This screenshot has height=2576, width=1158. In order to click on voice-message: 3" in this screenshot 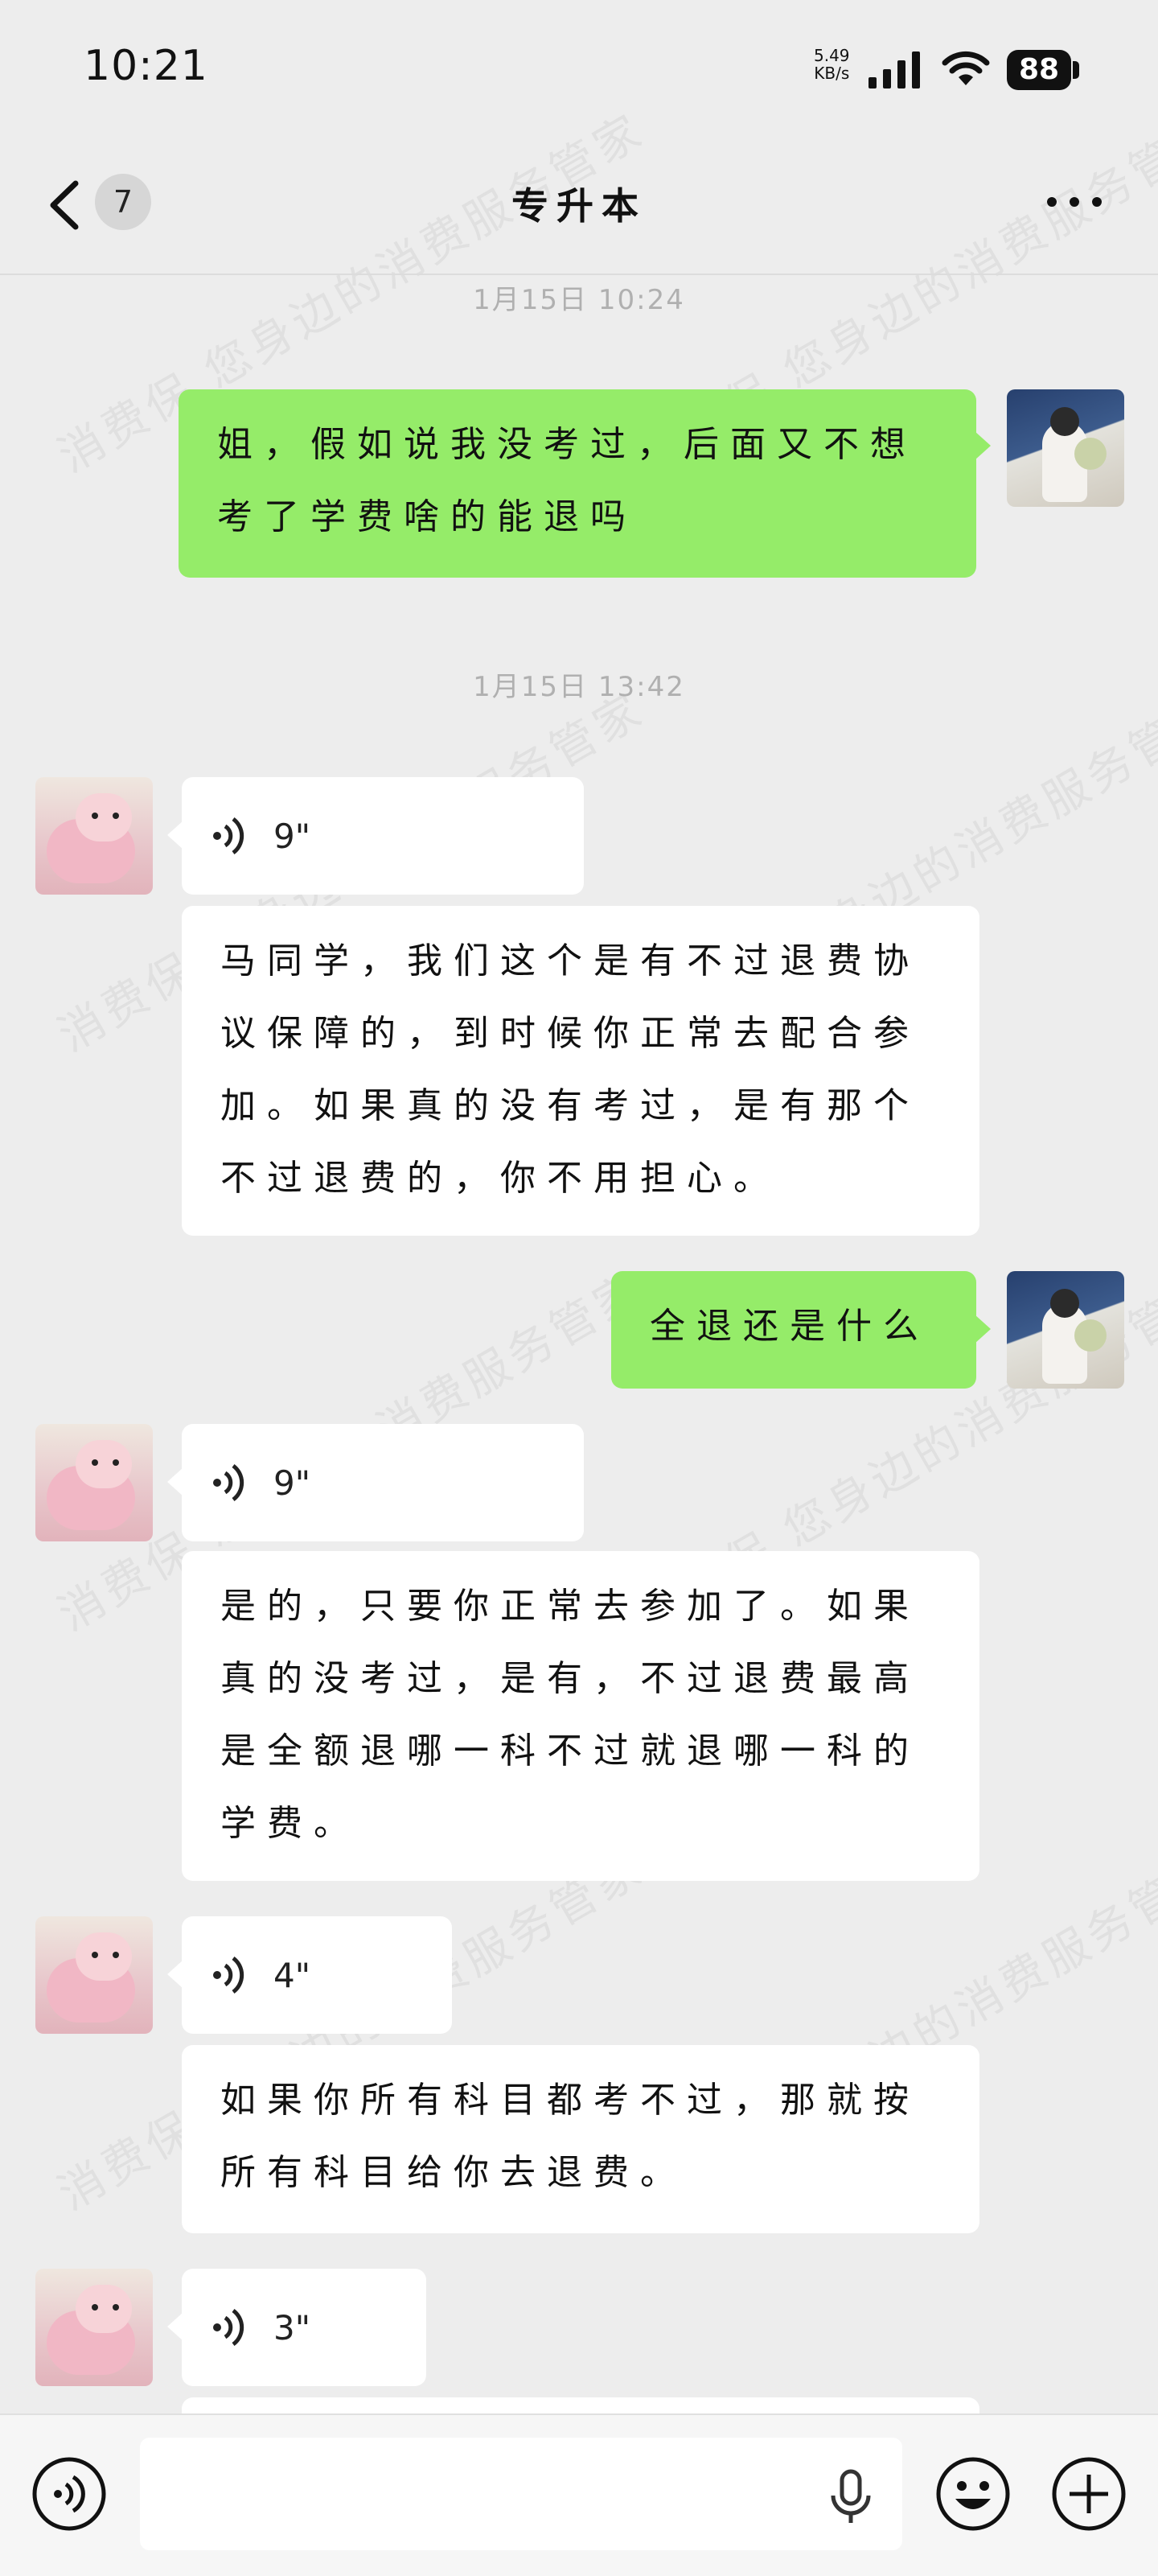, I will do `click(304, 2327)`.